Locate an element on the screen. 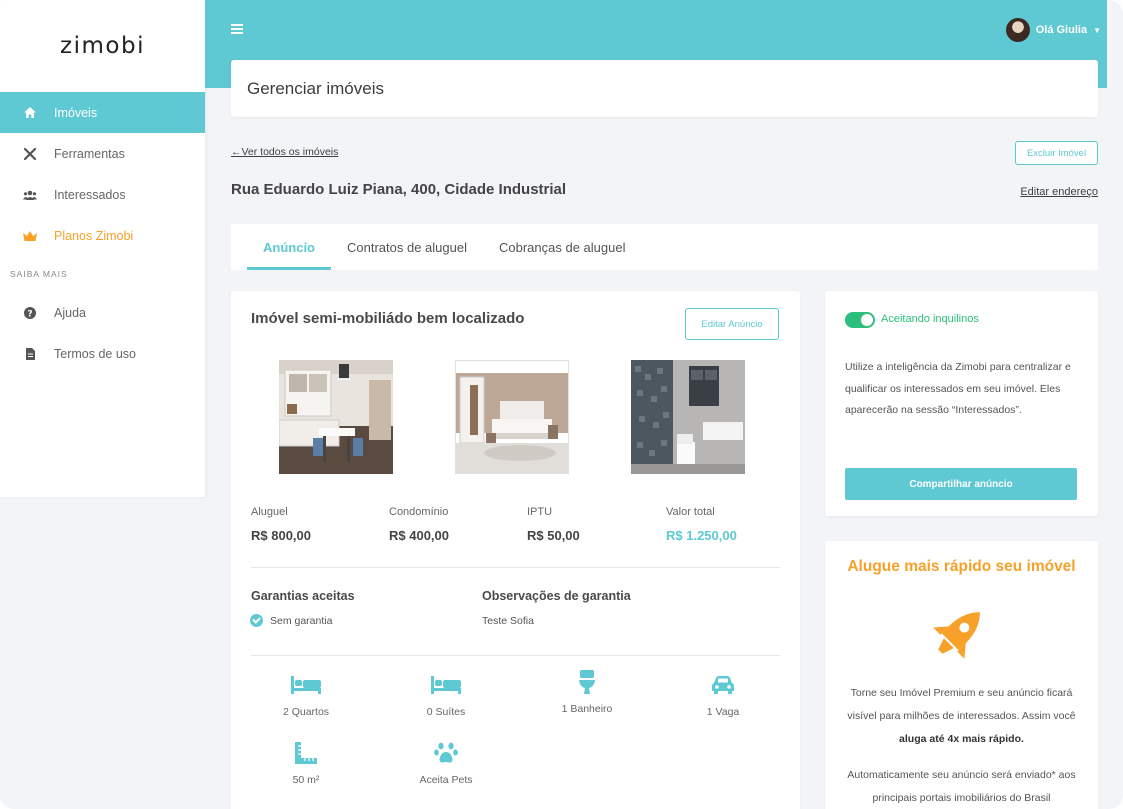  price-label-total: Valor total is located at coordinates (690, 512).